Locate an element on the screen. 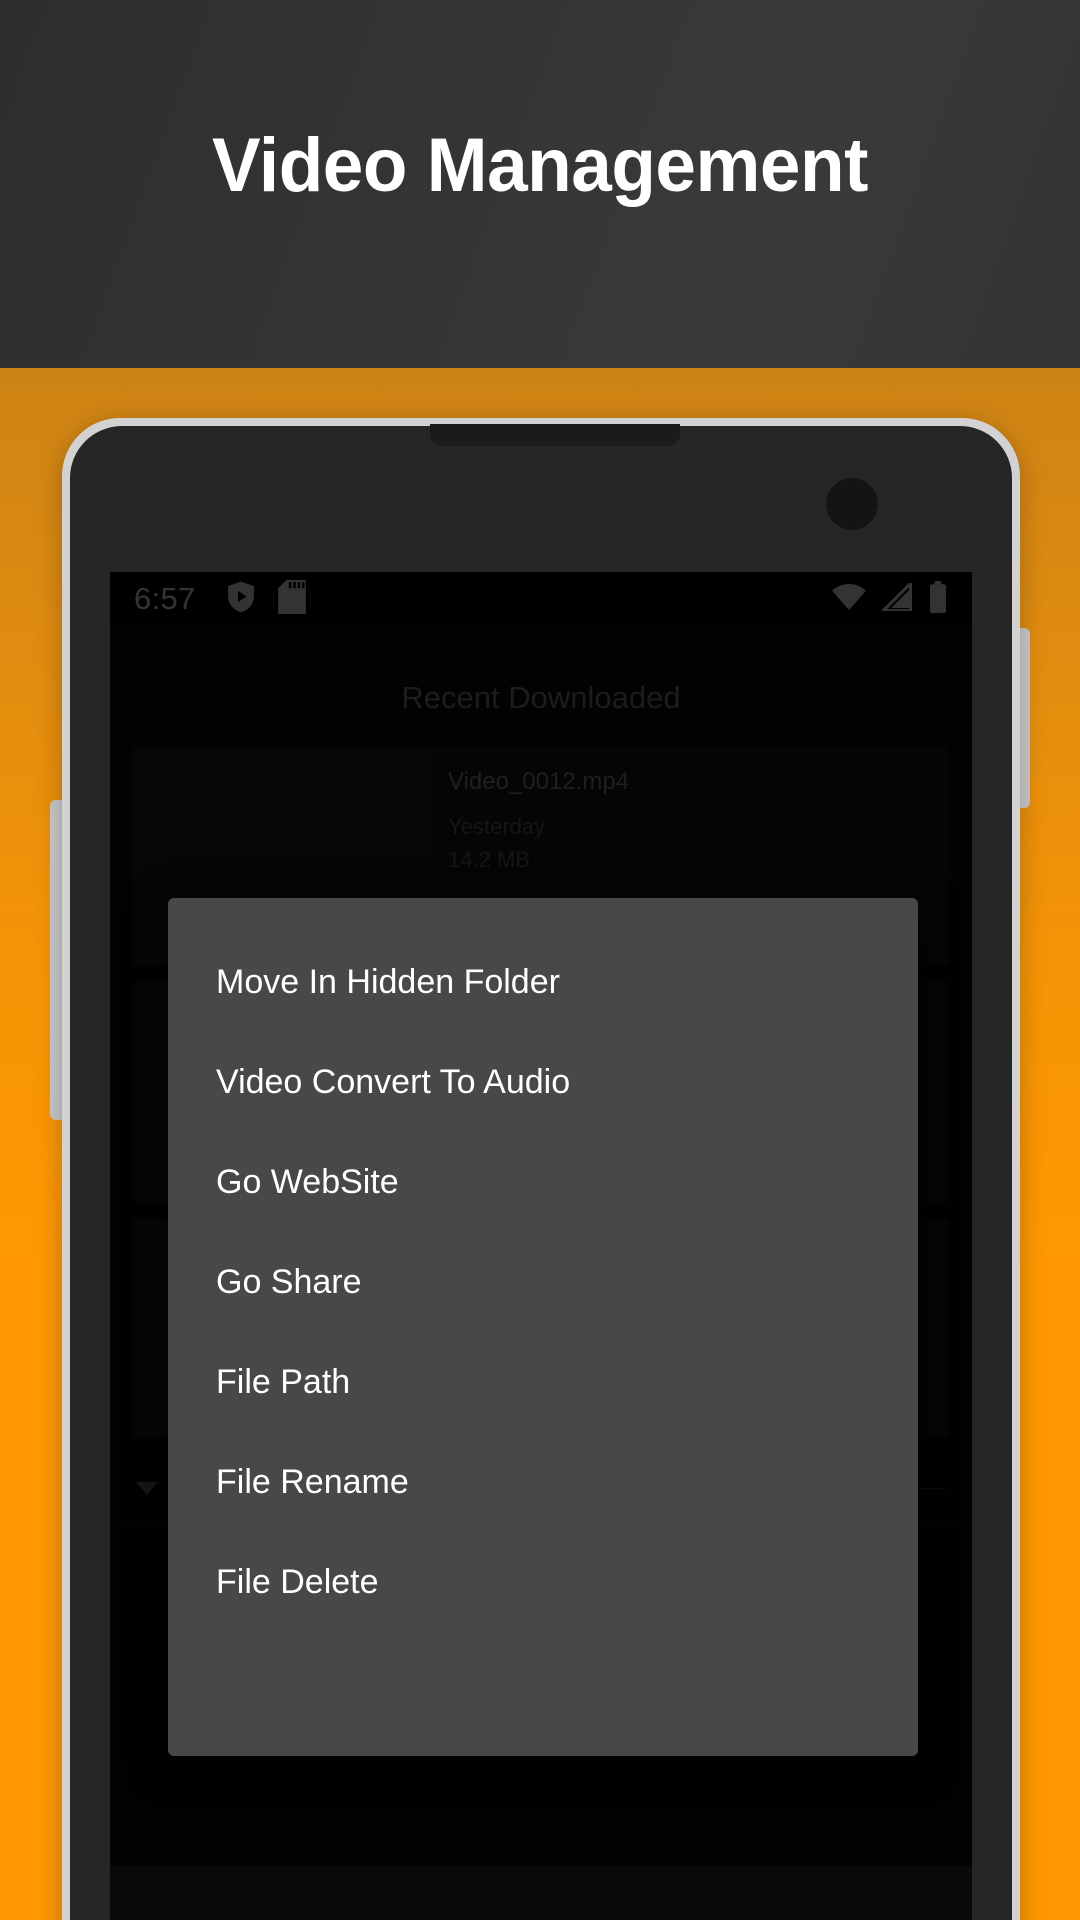 Image resolution: width=1080 pixels, height=1920 pixels. banner-title: Video Management is located at coordinates (540, 165).